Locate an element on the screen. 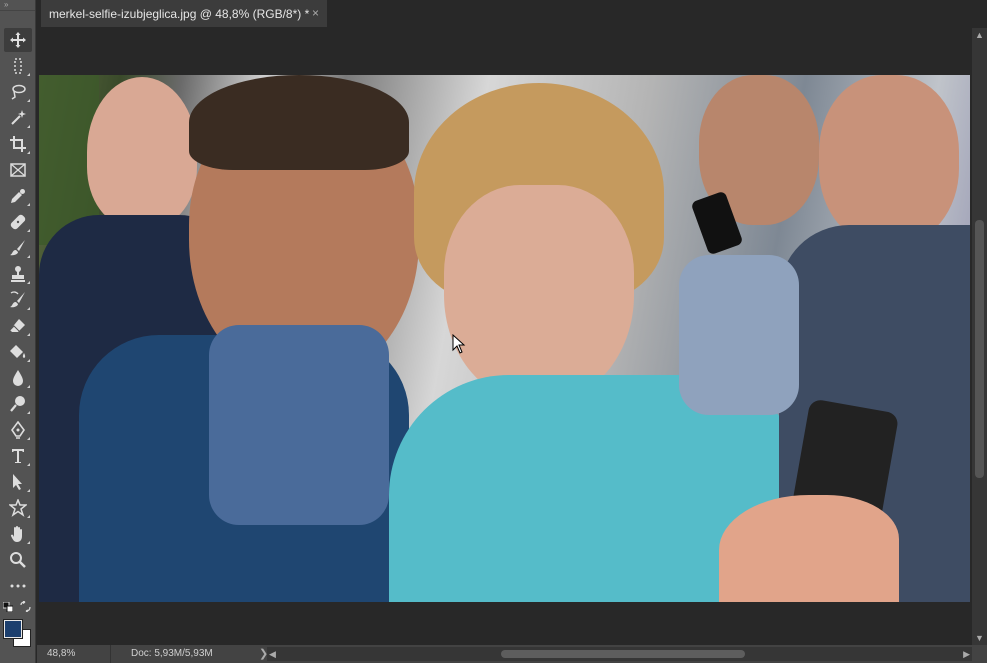 This screenshot has width=987, height=663. status-bar: 48,8% Doc: 5,93M/5,93M ❯ ◀ ▶ is located at coordinates (512, 654).